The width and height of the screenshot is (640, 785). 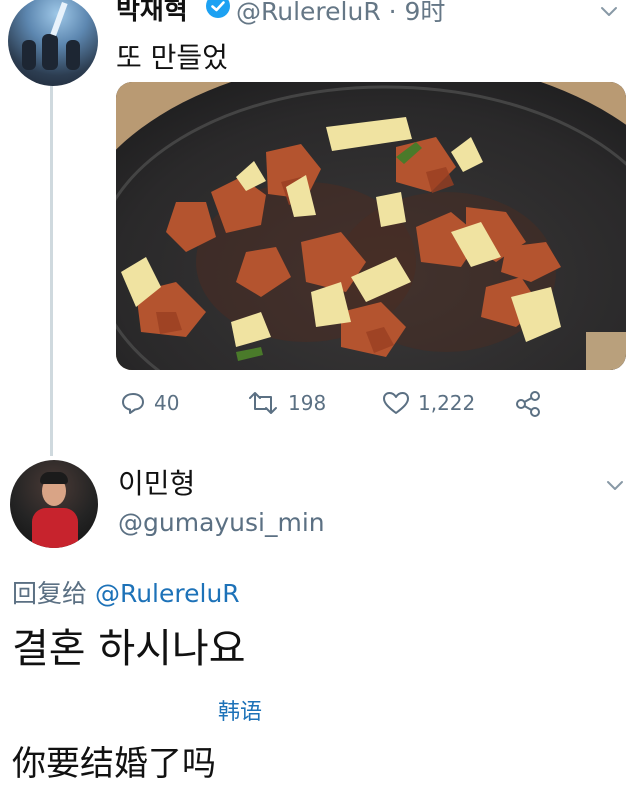 I want to click on replying-to-label: 回复给, so click(x=50, y=593).